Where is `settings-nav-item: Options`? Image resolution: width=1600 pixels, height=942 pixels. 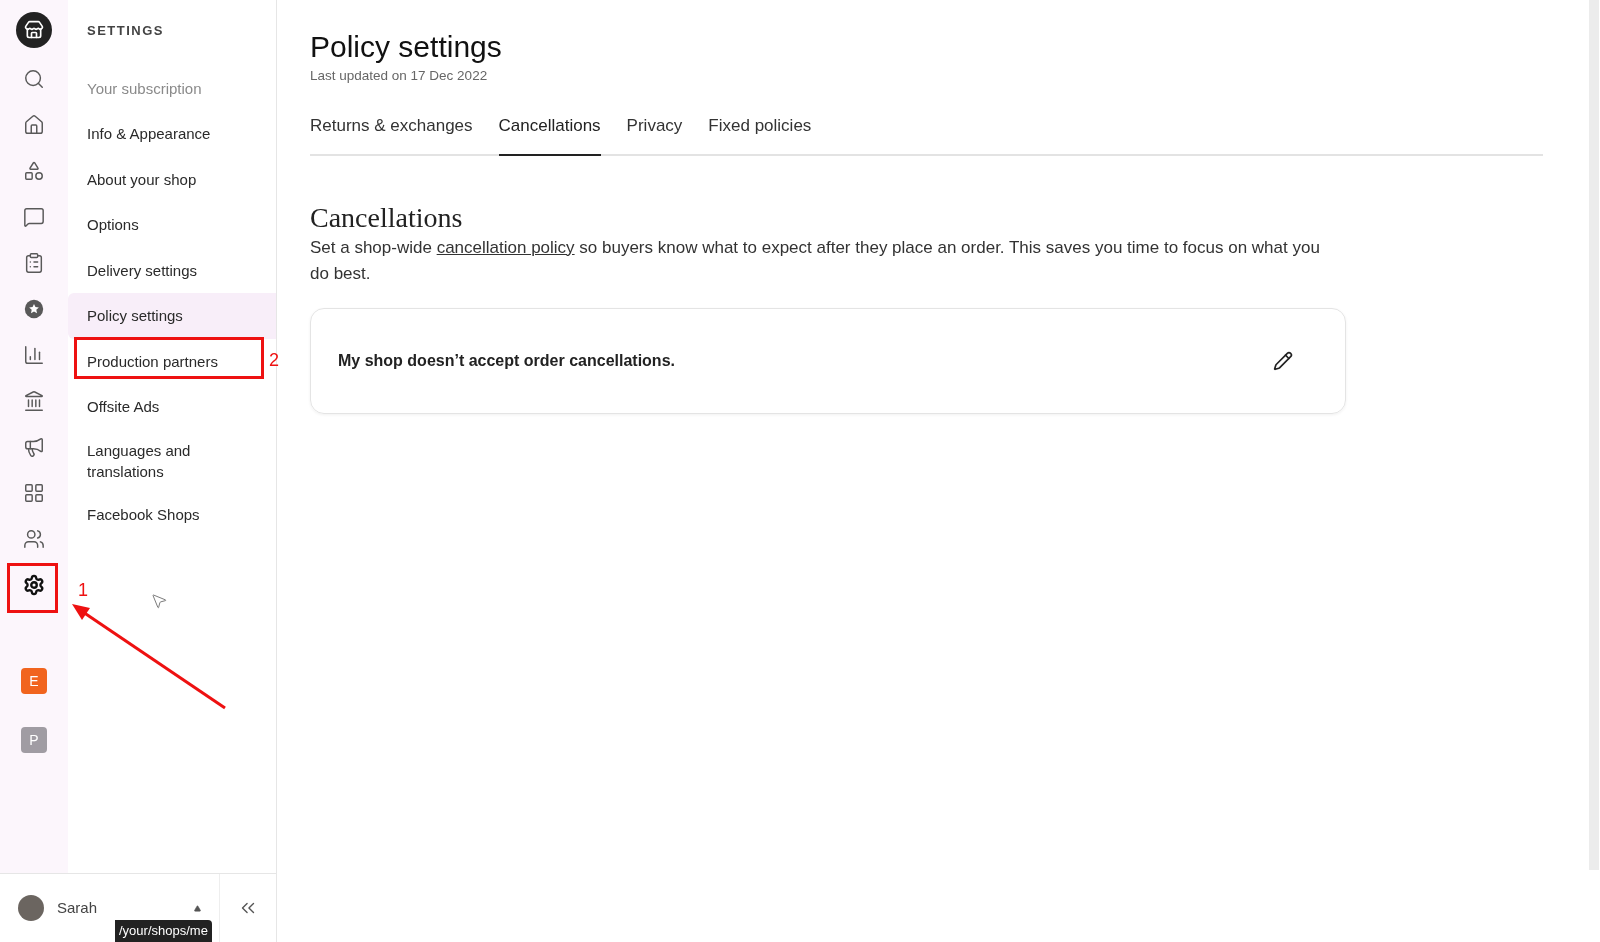
settings-nav-item: Options is located at coordinates (172, 225).